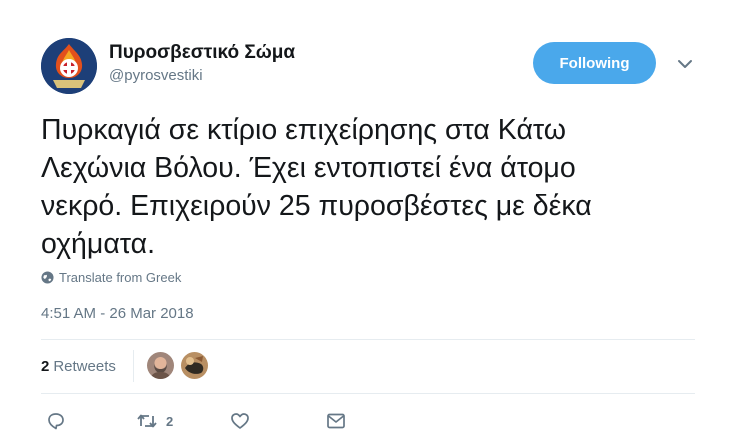  Describe the element at coordinates (156, 75) in the screenshot. I see `user-handle: @pyrosvestiki` at that location.